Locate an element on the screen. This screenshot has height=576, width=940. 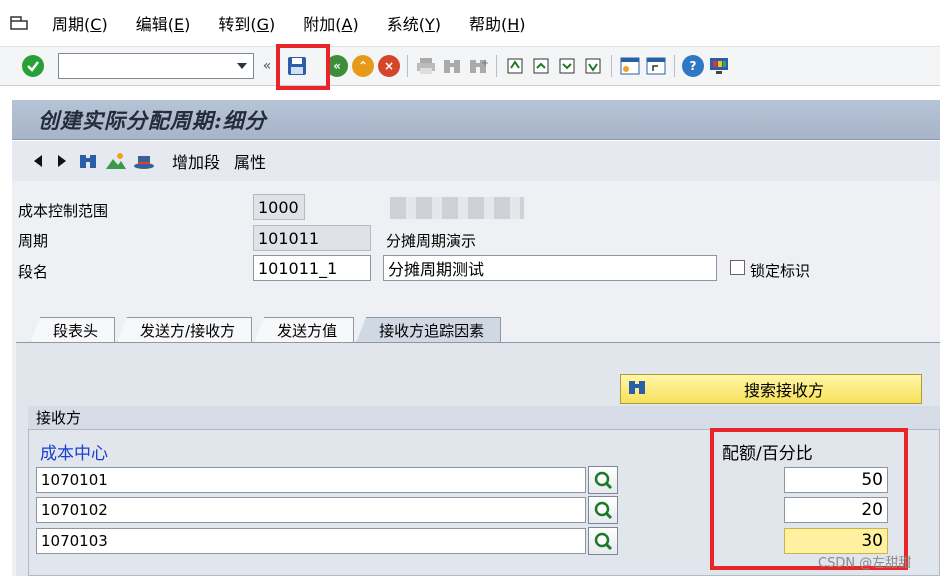
title-bar: 创建实际分配周期:细分 is located at coordinates (476, 120).